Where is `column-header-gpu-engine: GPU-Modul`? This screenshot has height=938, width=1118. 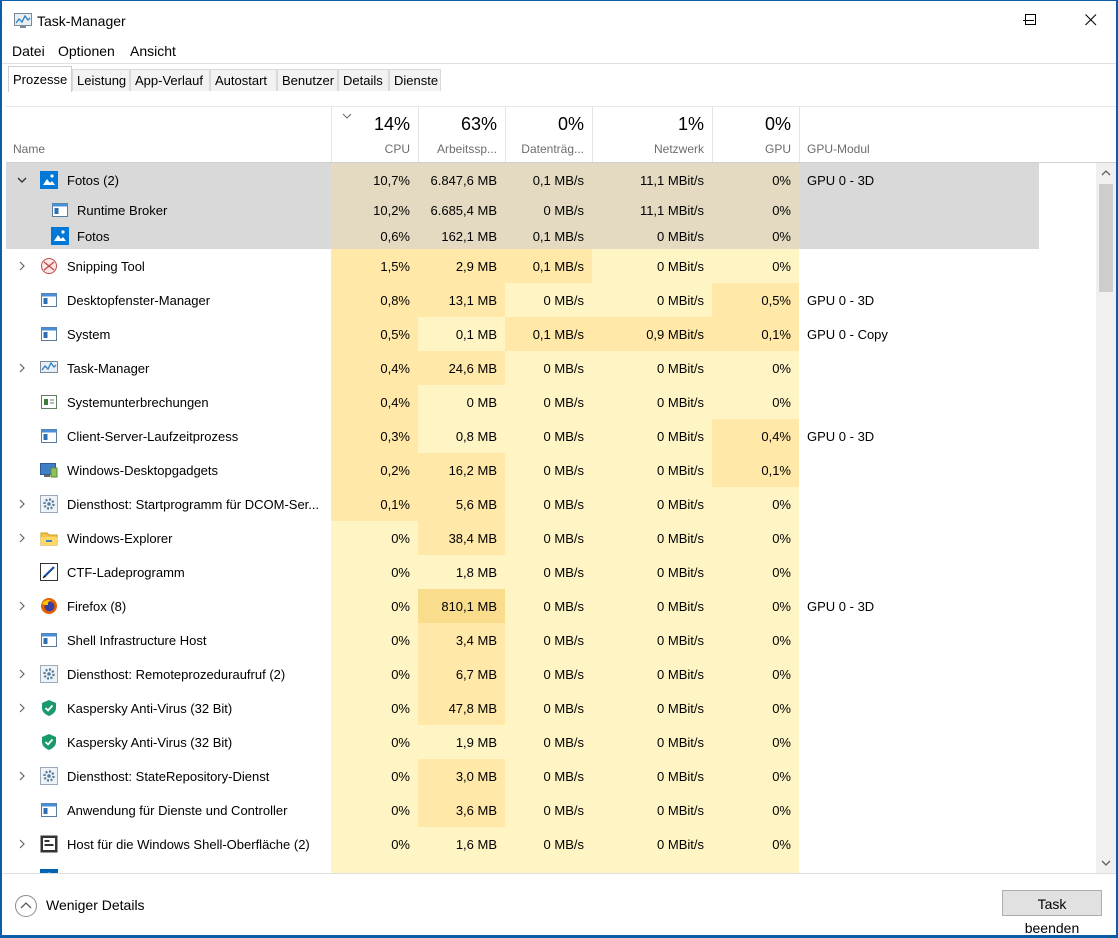
column-header-gpu-engine: GPU-Modul is located at coordinates (919, 134).